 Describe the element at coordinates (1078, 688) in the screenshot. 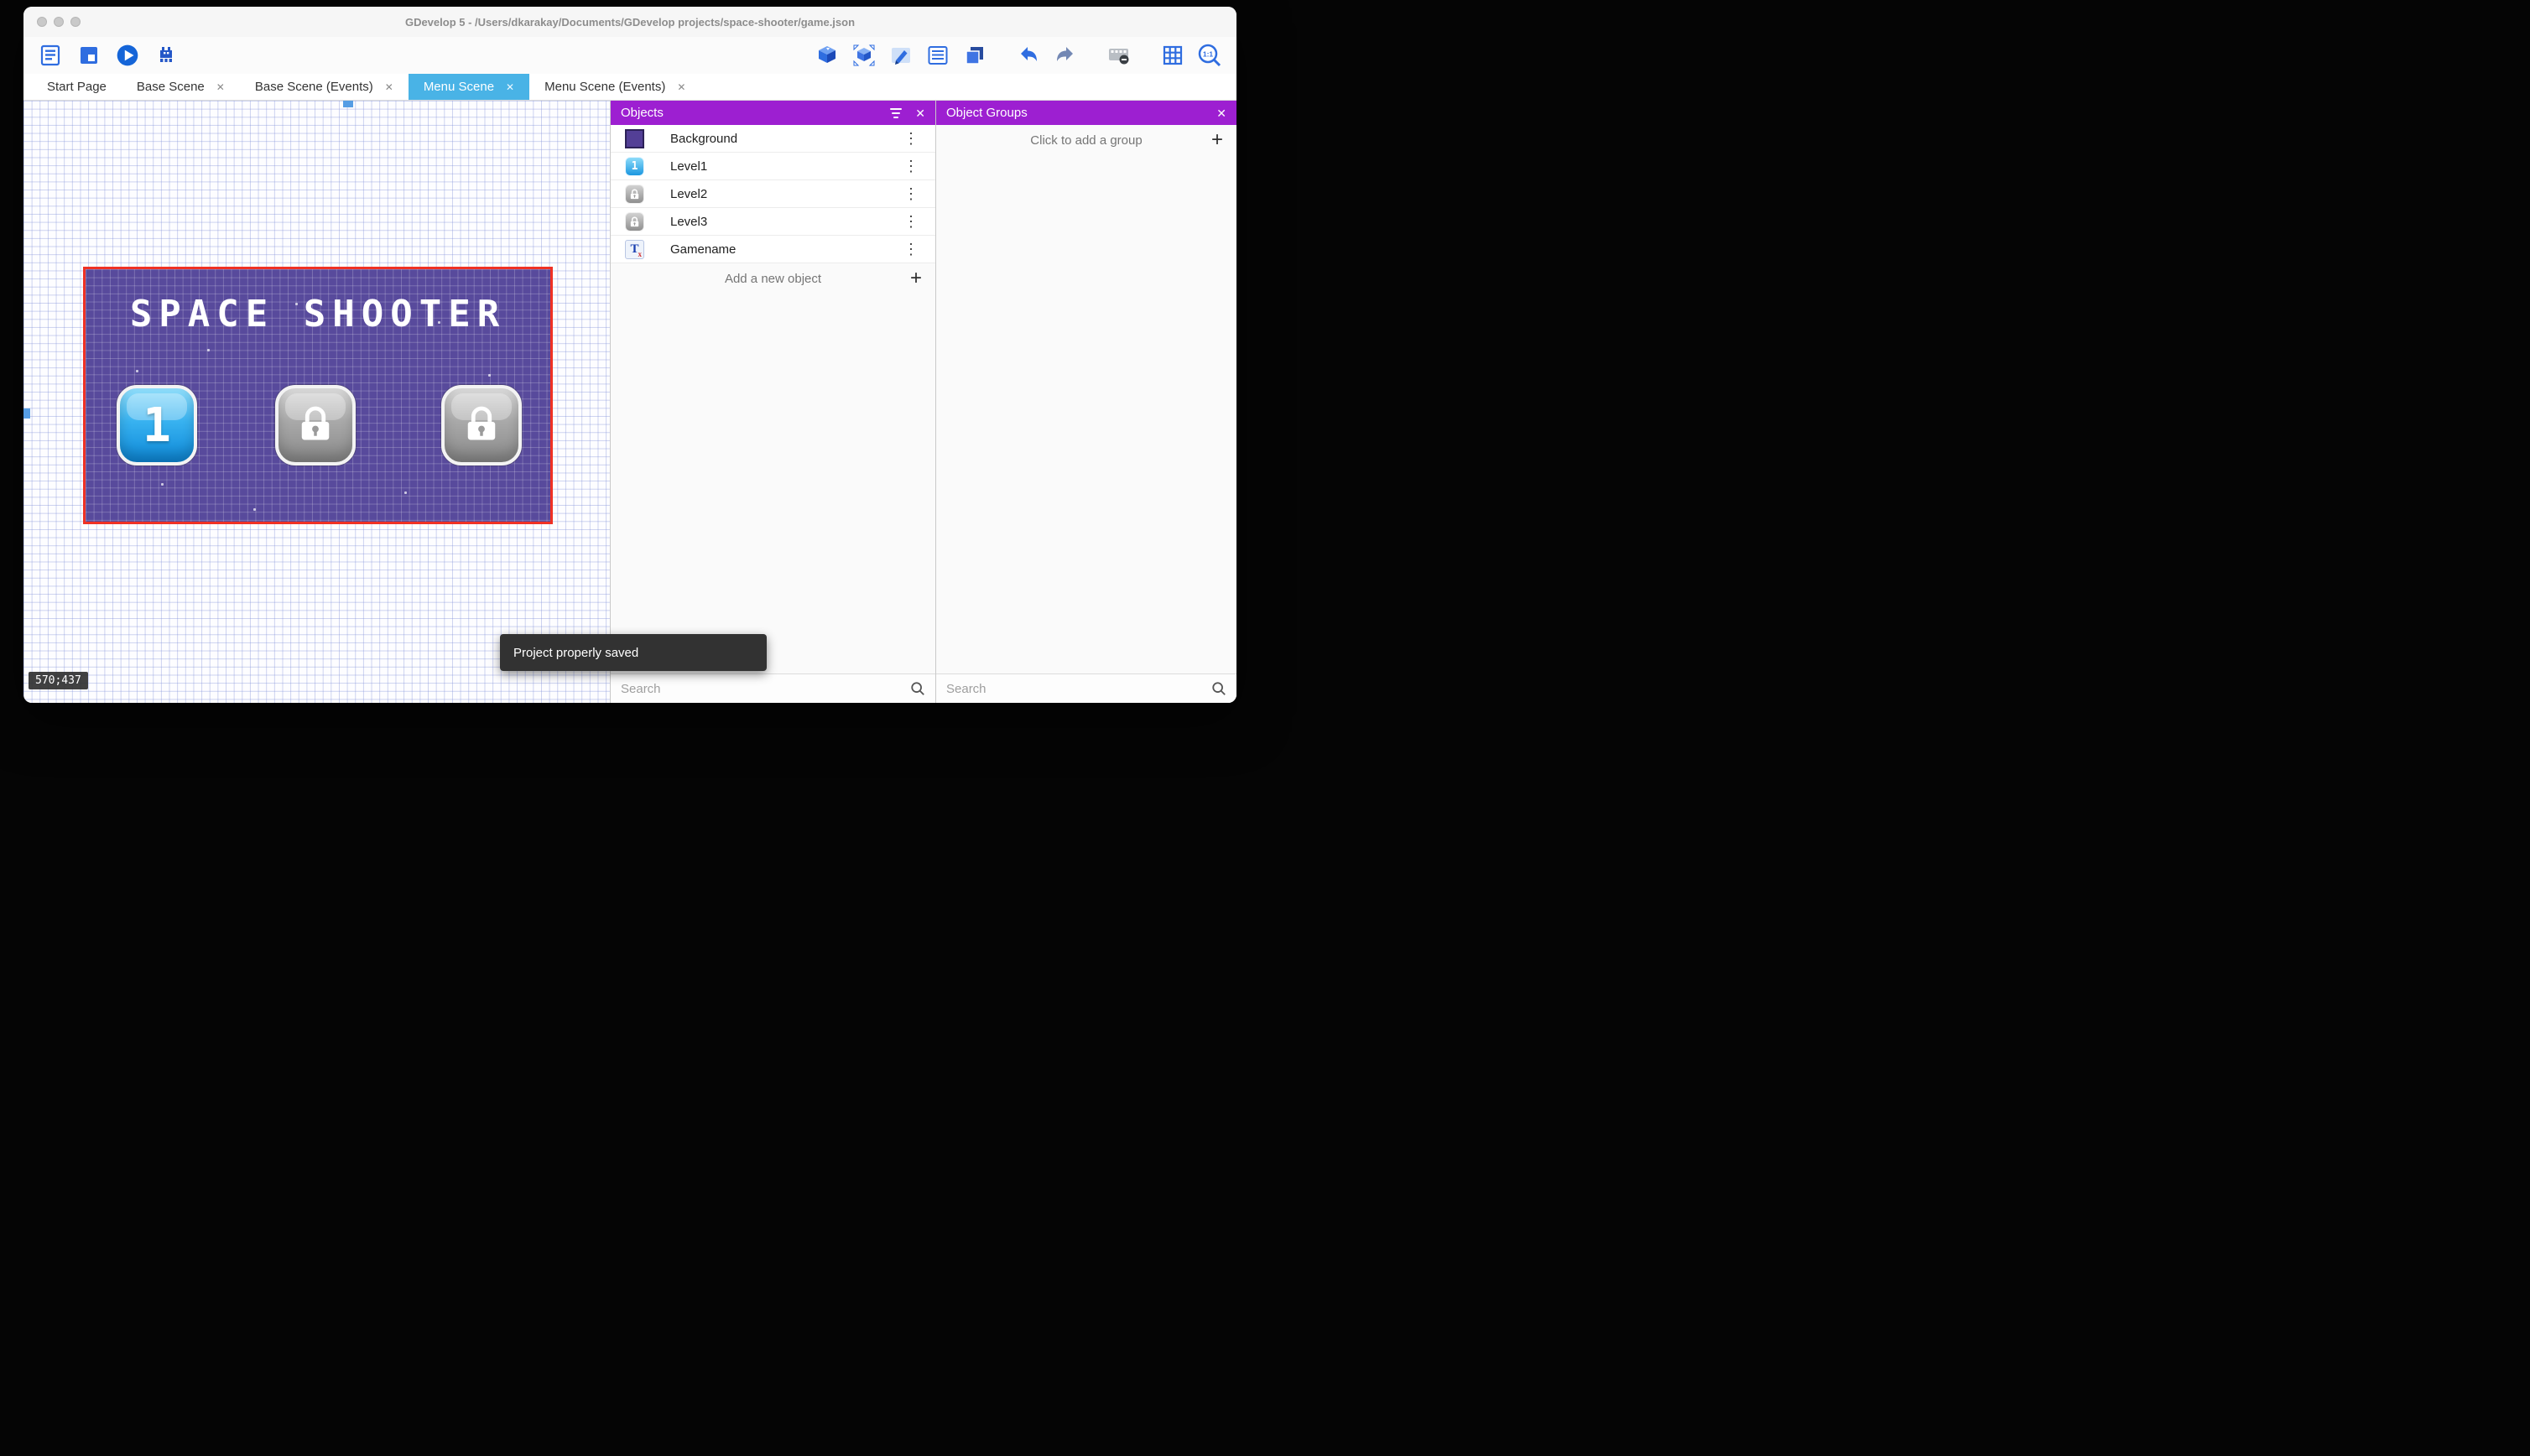

I see `groups-search-input` at that location.